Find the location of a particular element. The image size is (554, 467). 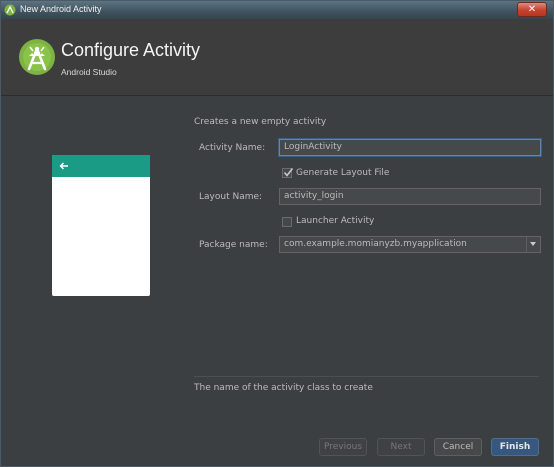

package-name-dropdown: com.example.momianyzb.myapplication is located at coordinates (410, 244).